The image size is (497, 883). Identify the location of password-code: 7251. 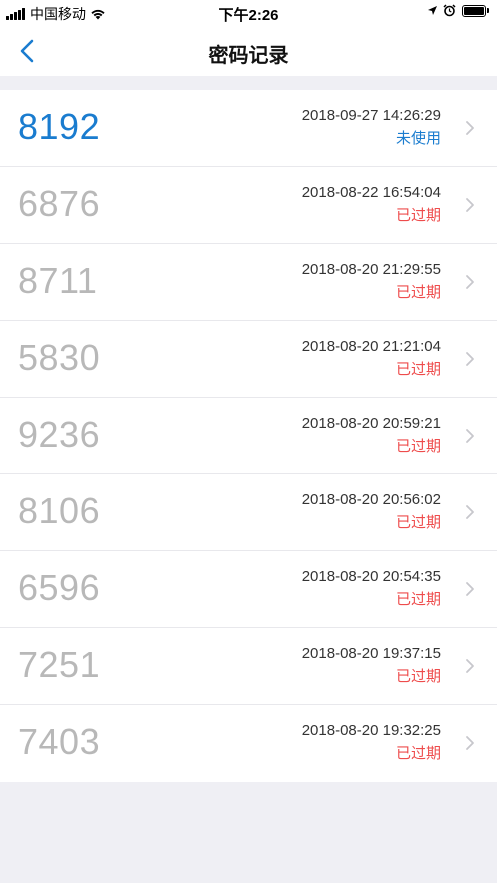
(59, 665).